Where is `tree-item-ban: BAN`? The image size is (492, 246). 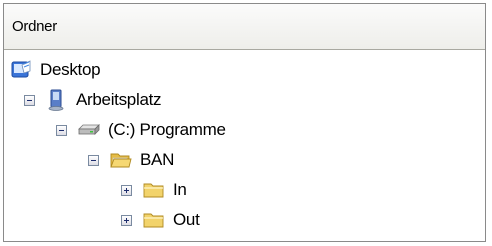
tree-item-ban: BAN is located at coordinates (131, 160).